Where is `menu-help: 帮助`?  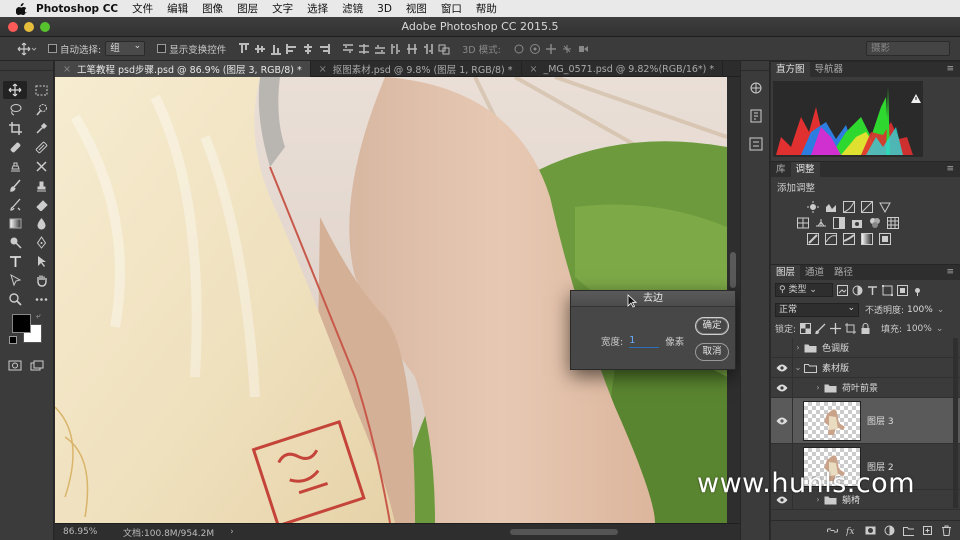 menu-help: 帮助 is located at coordinates (486, 8).